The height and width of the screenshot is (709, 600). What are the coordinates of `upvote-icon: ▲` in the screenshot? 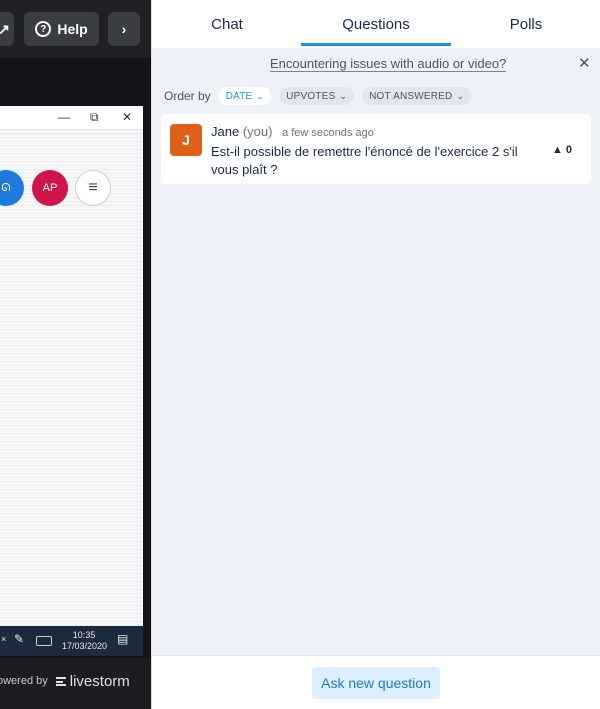 It's located at (557, 150).